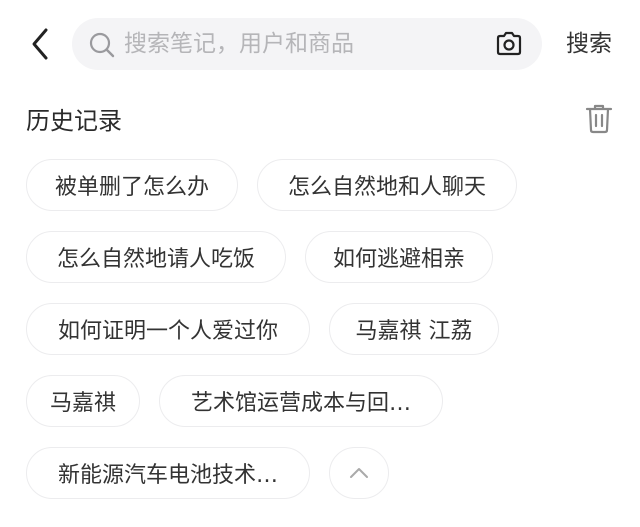 Image resolution: width=640 pixels, height=527 pixels. Describe the element at coordinates (132, 185) in the screenshot. I see `history-chip: 被单删了怎么办` at that location.